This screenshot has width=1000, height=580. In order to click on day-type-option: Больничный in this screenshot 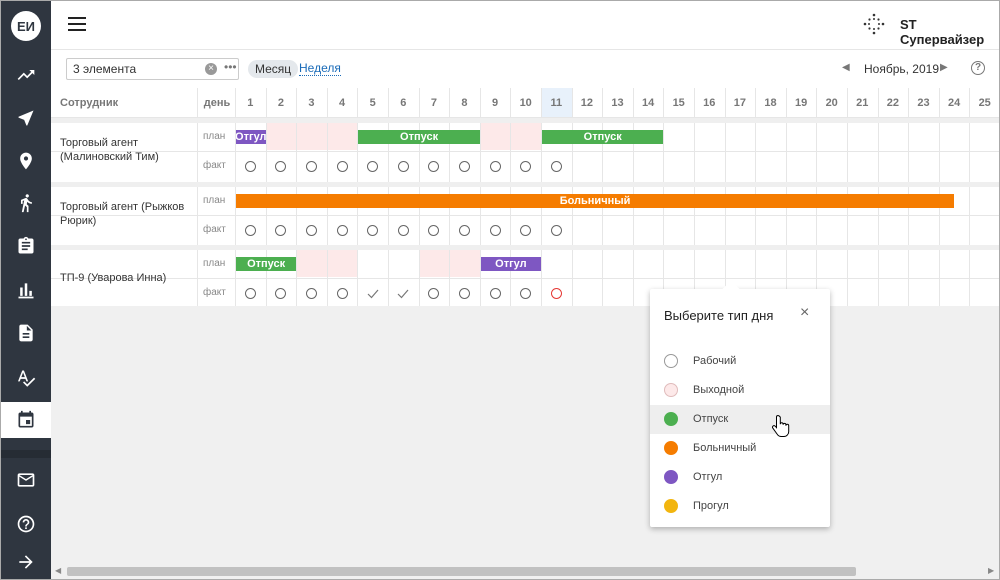, I will do `click(740, 448)`.